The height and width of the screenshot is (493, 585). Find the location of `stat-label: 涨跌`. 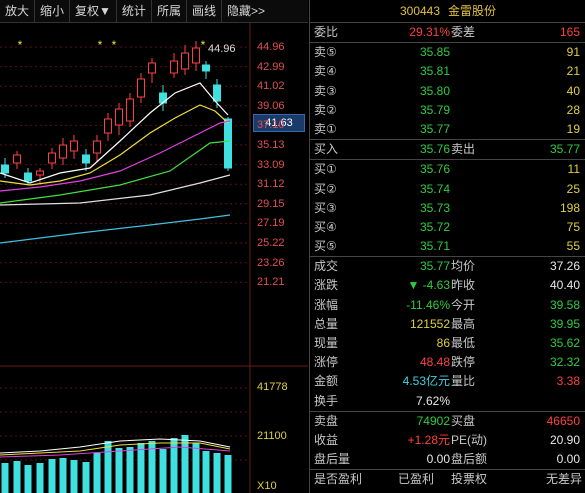

stat-label: 涨跌 is located at coordinates (326, 285).